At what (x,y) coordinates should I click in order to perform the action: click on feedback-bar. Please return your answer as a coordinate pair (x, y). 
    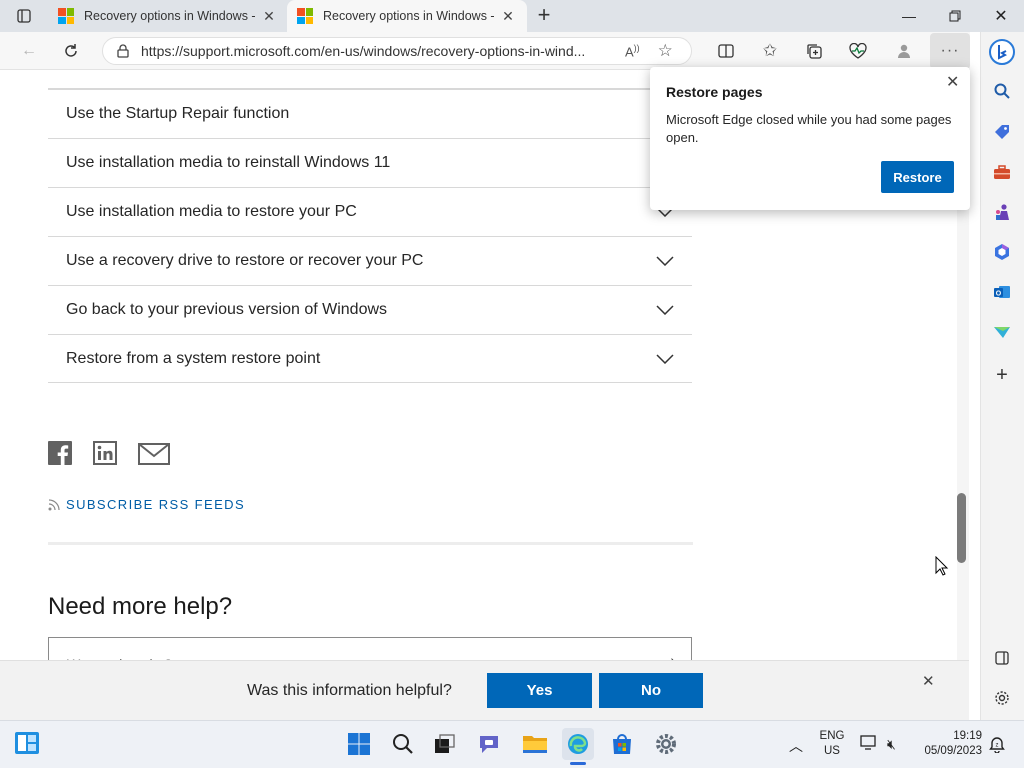
    Looking at the image, I should click on (484, 690).